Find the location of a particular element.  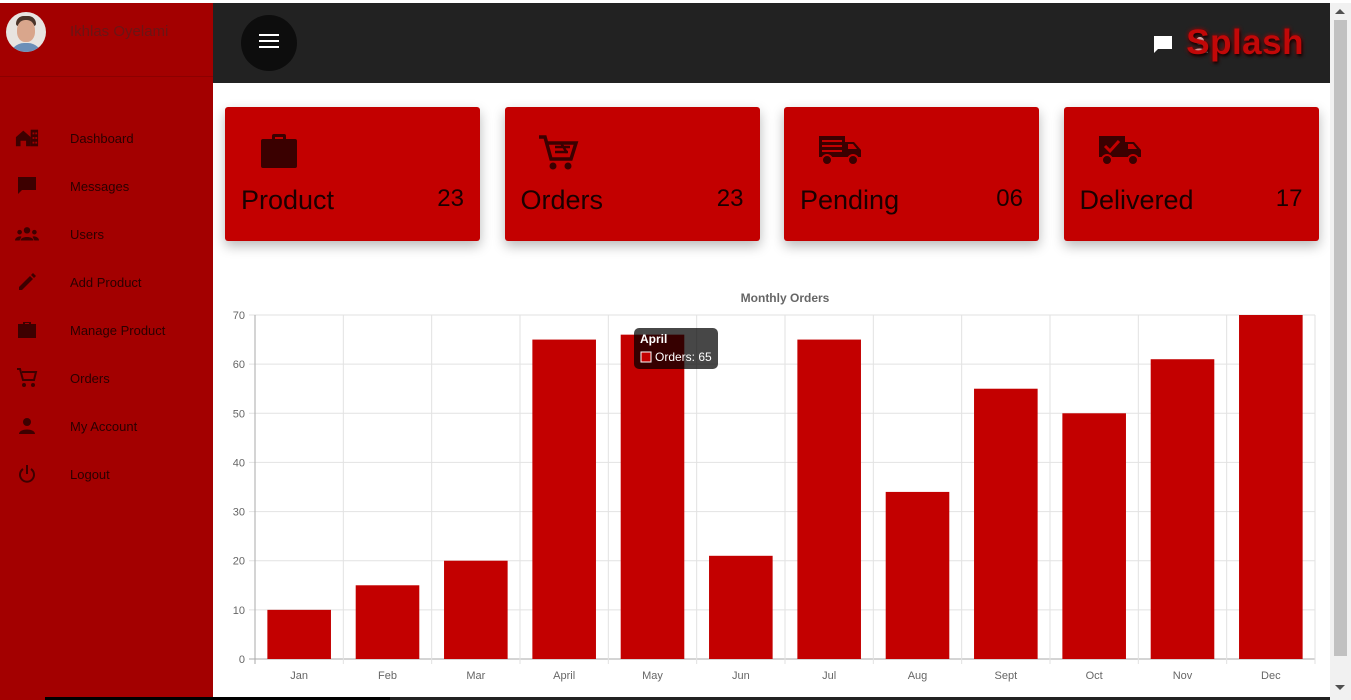

vertical-scrollbar is located at coordinates (1340, 351).